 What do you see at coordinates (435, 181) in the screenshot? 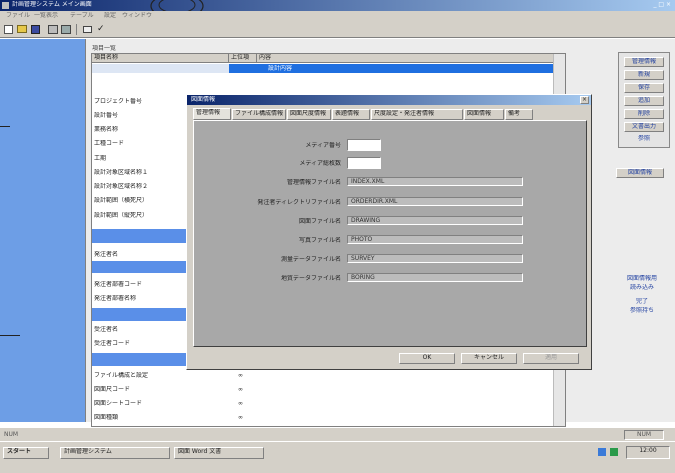
I see `index-file-input: INDEX.XML` at bounding box center [435, 181].